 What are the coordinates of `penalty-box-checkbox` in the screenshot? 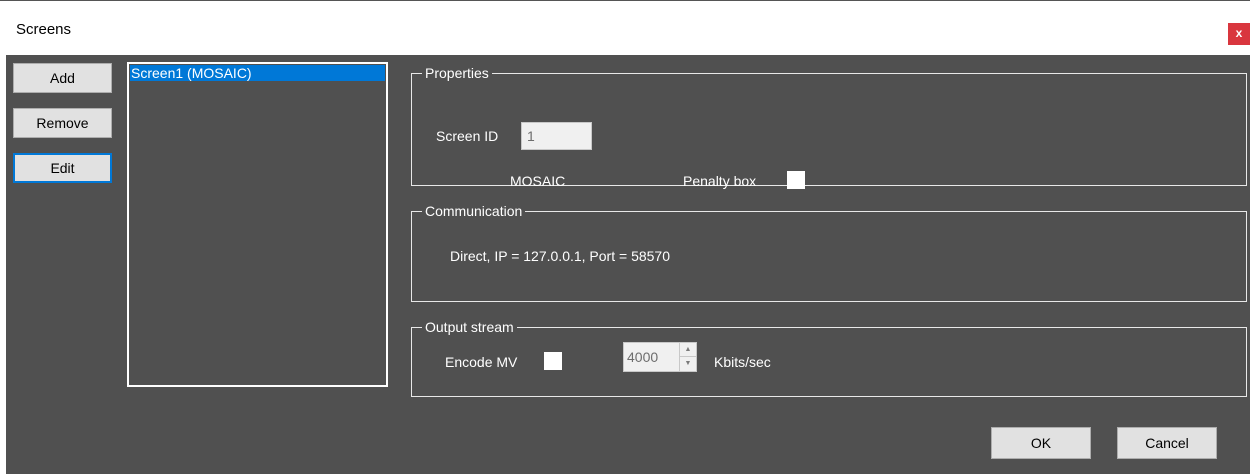 It's located at (796, 180).